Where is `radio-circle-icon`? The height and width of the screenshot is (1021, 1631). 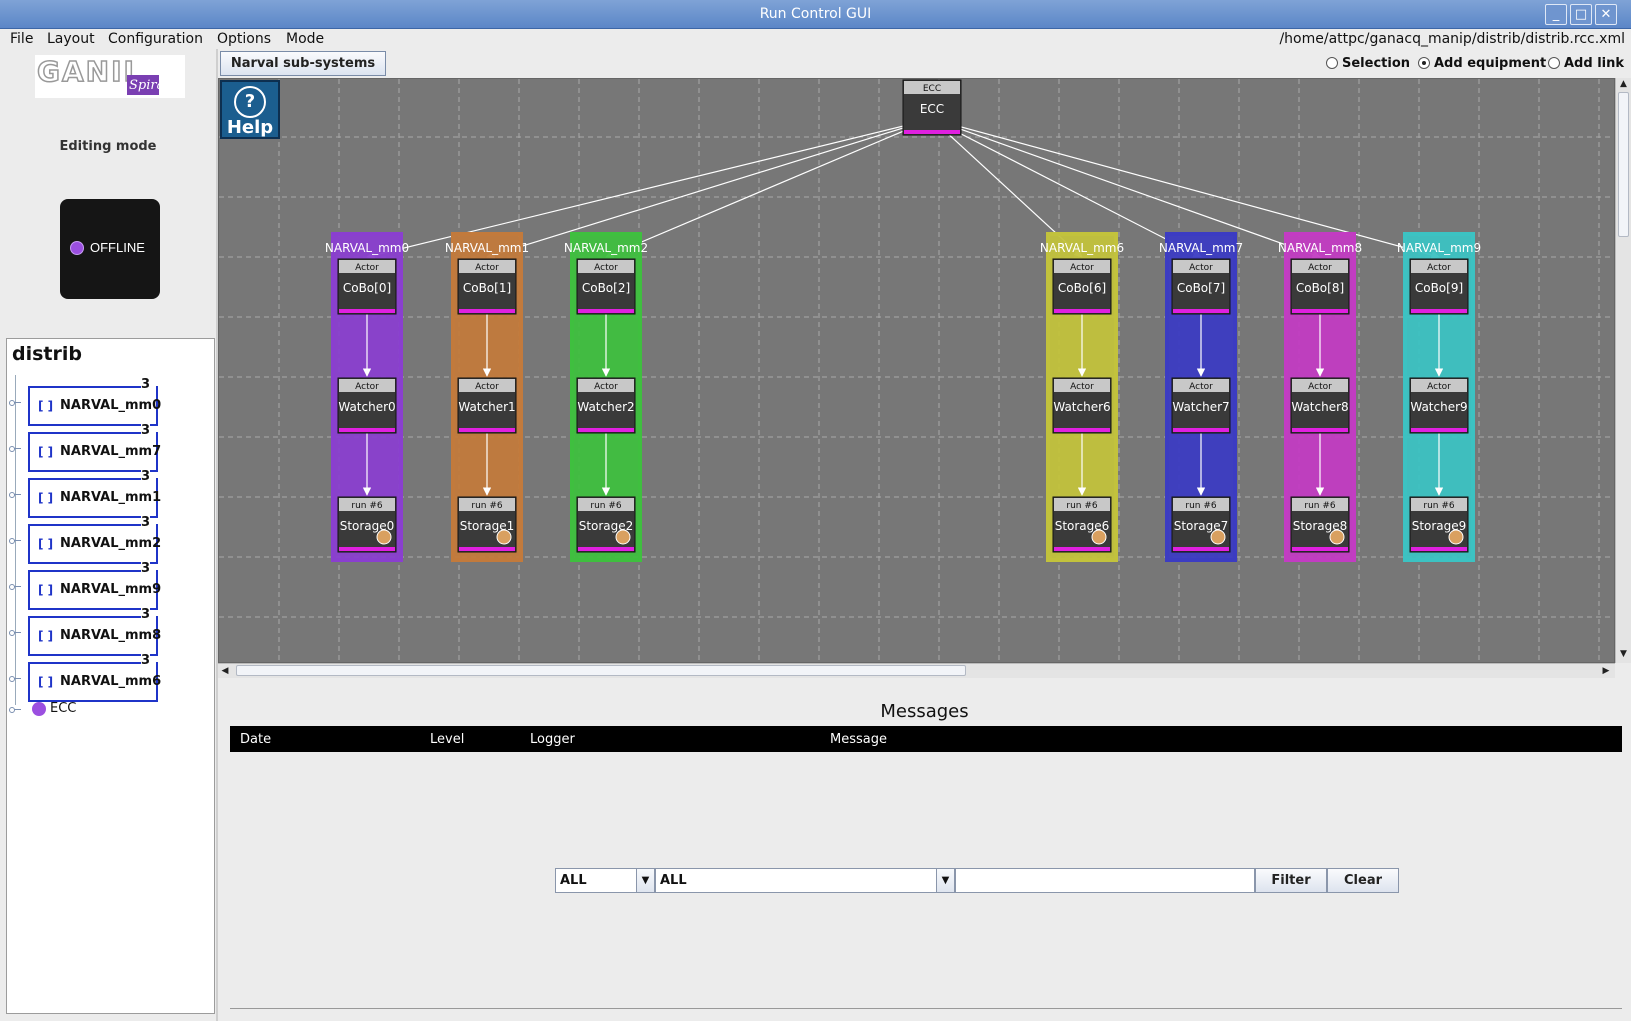
radio-circle-icon is located at coordinates (1332, 63).